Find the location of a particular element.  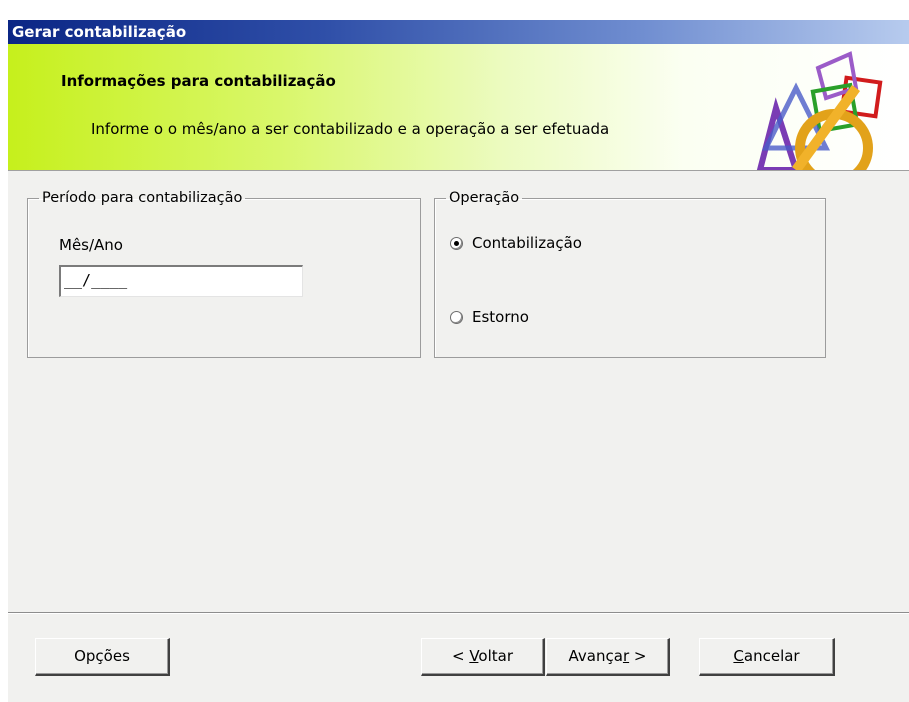

cancelar-button: Cancelar is located at coordinates (767, 657).